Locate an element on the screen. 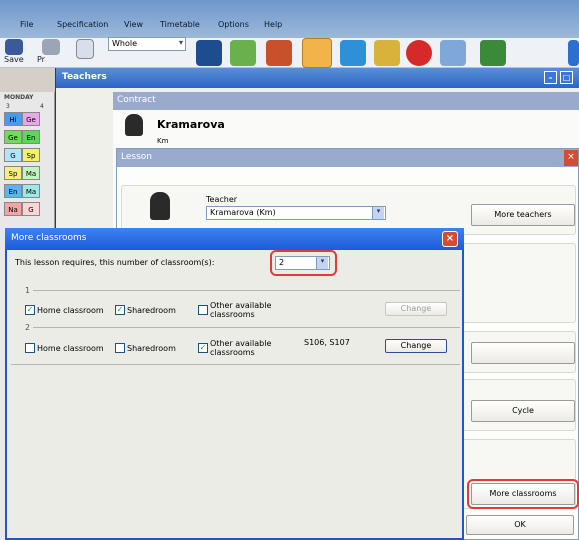 The height and width of the screenshot is (540, 579). blackboard-icon is located at coordinates (493, 53).